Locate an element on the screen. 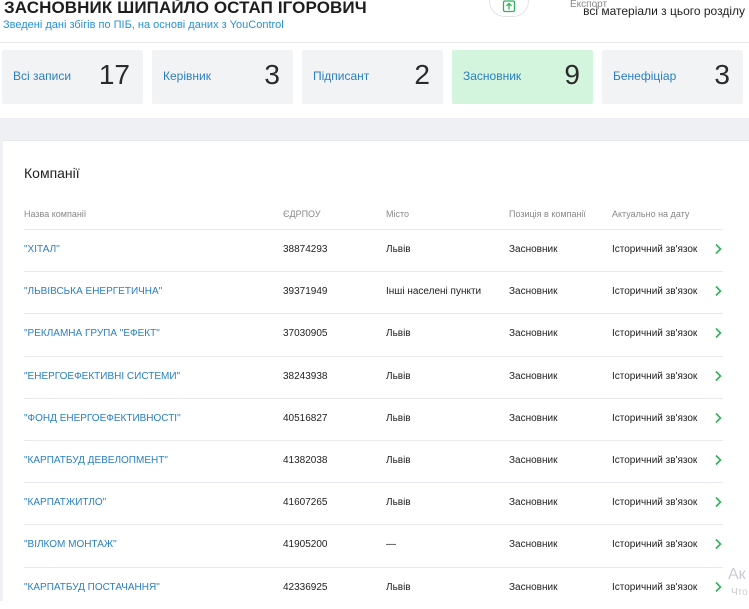  company-name-link: "ХІТАЛ" is located at coordinates (42, 249).